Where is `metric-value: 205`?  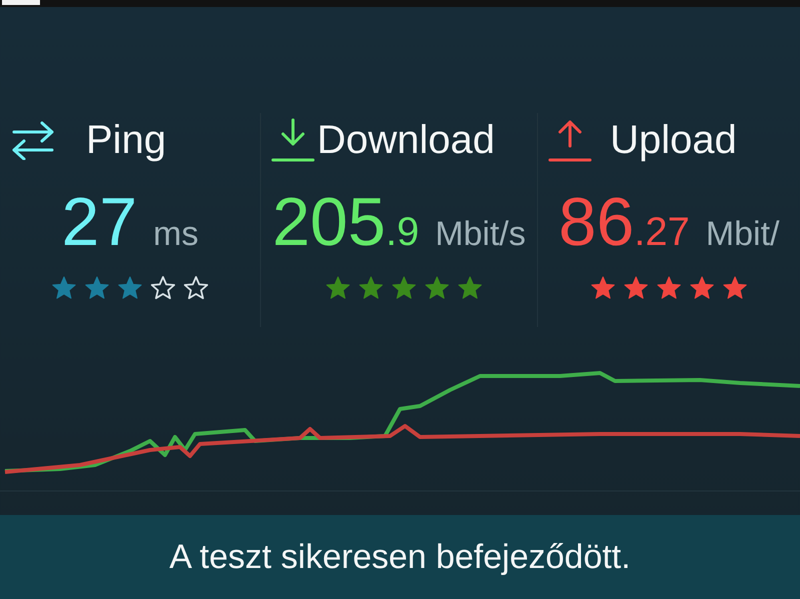 metric-value: 205 is located at coordinates (329, 222).